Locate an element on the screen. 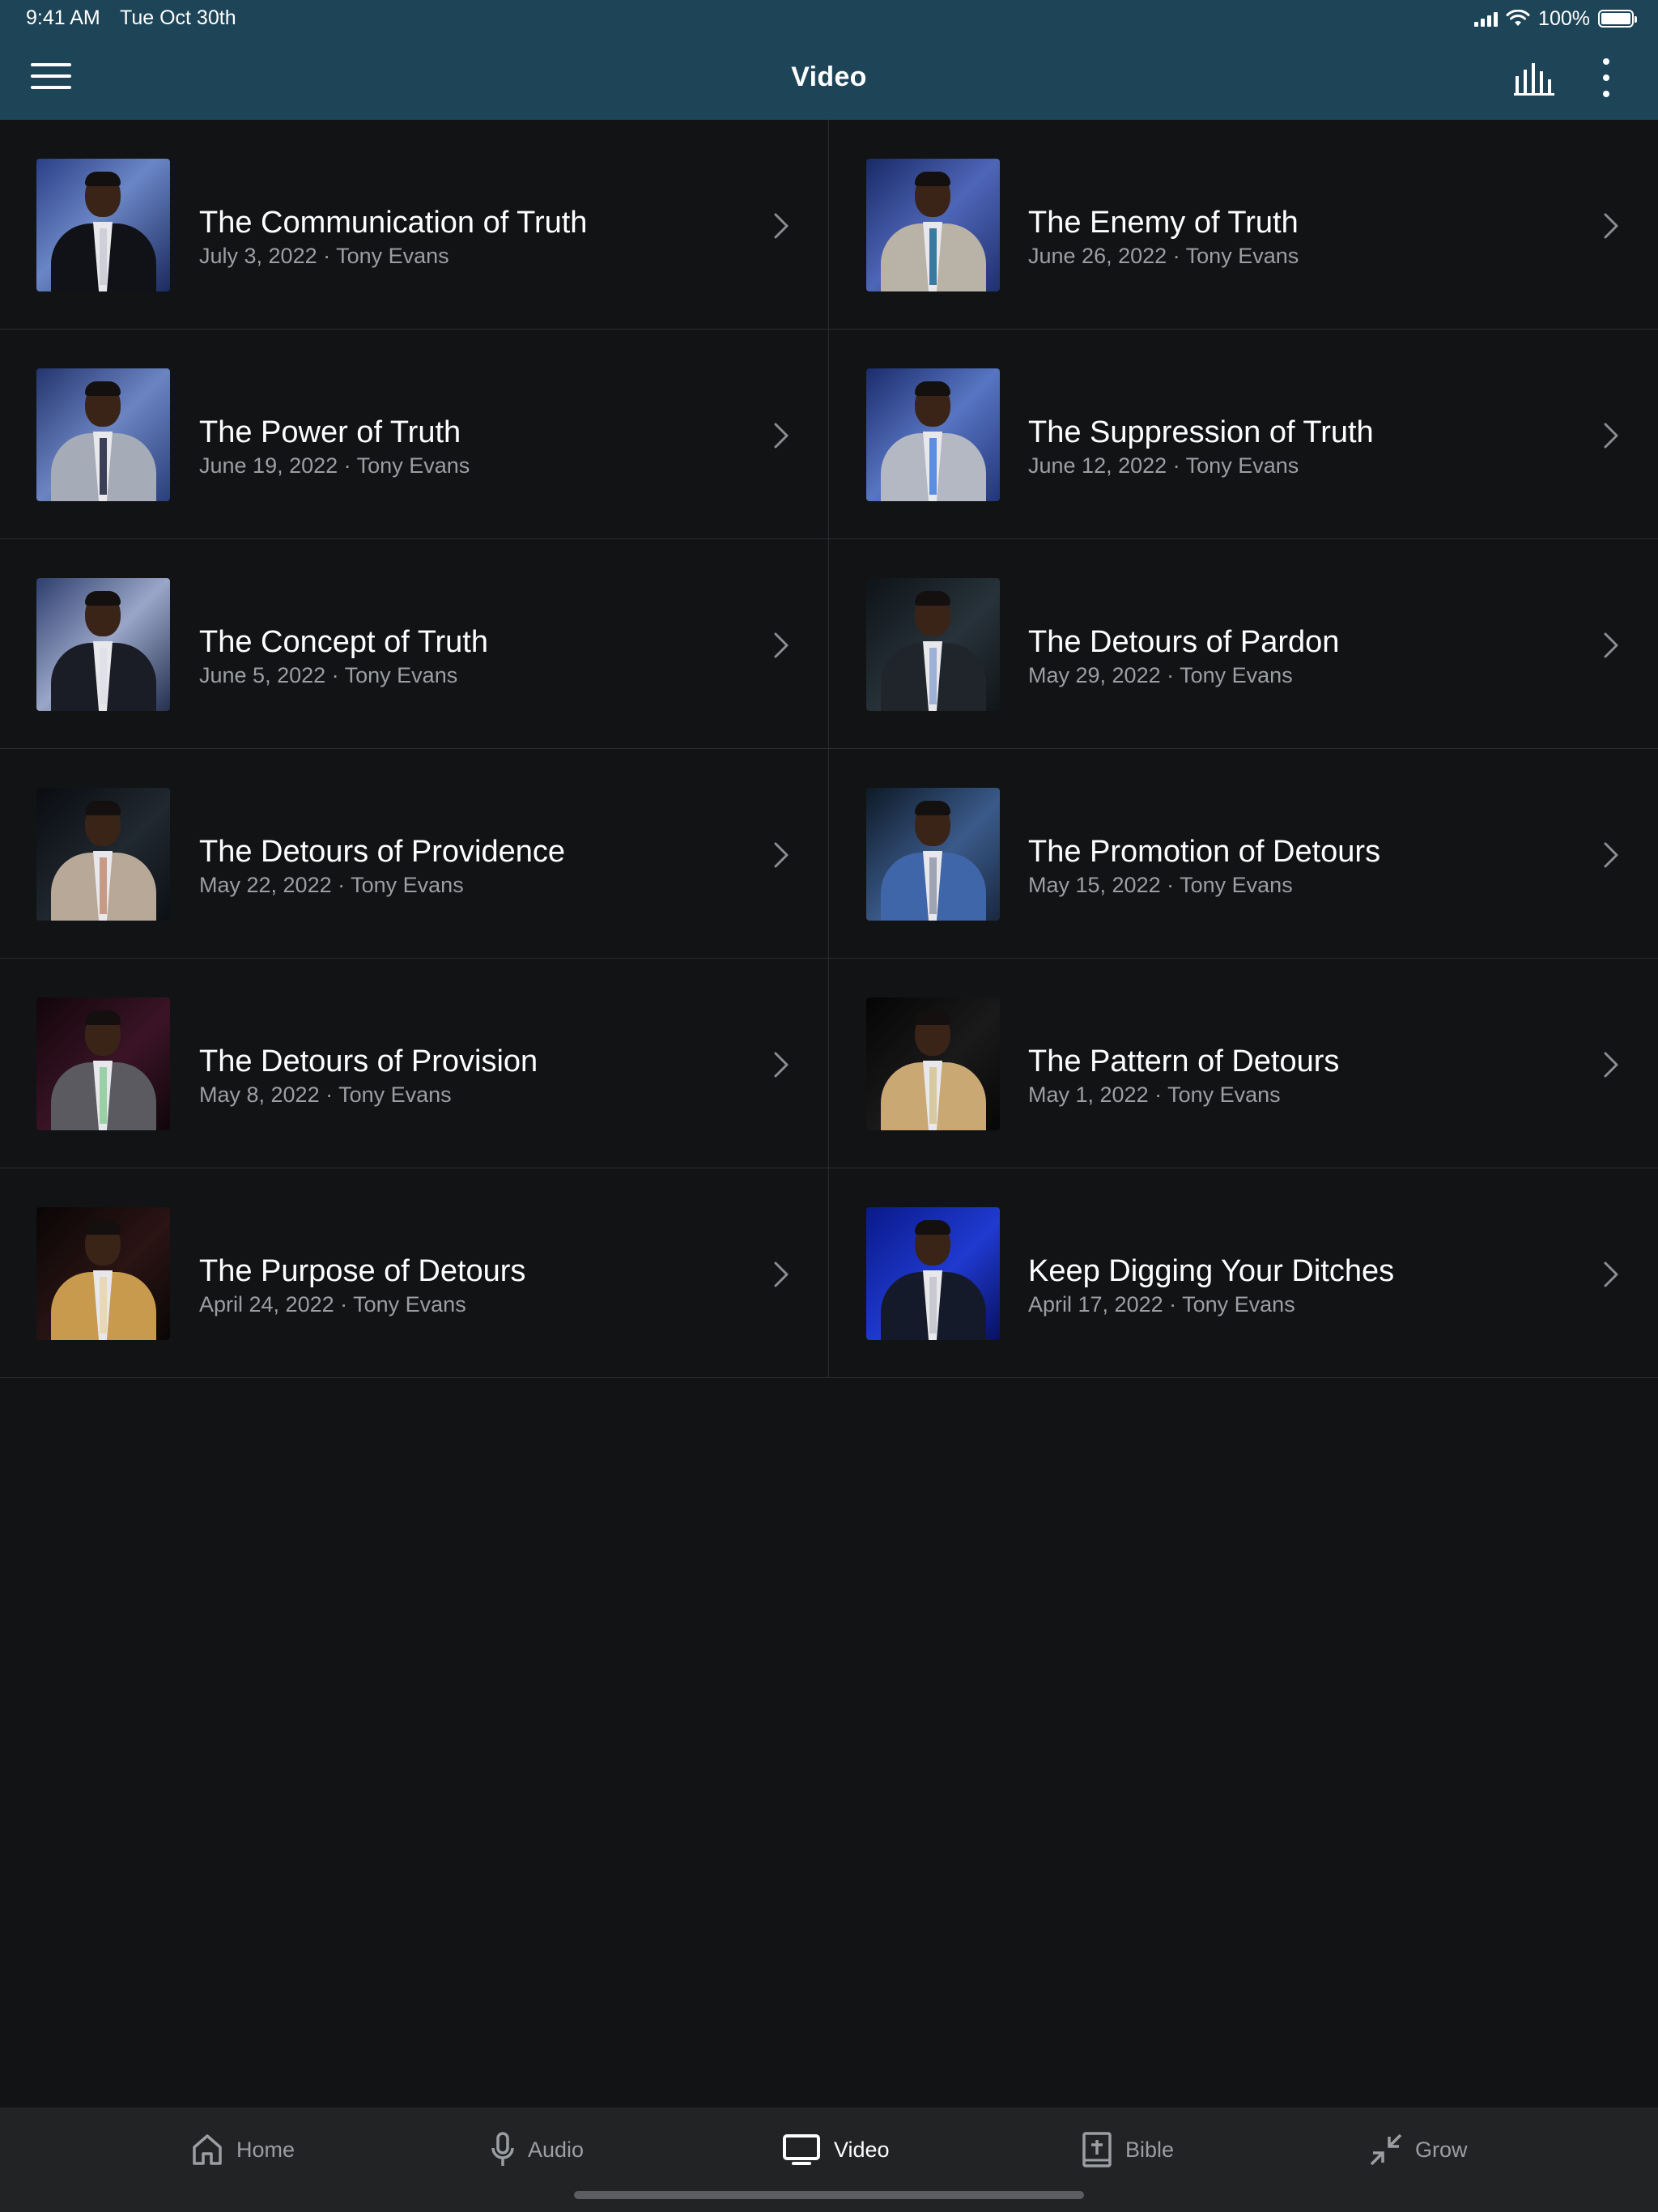 Image resolution: width=1658 pixels, height=2212 pixels. tab-home-label: Home is located at coordinates (265, 2149).